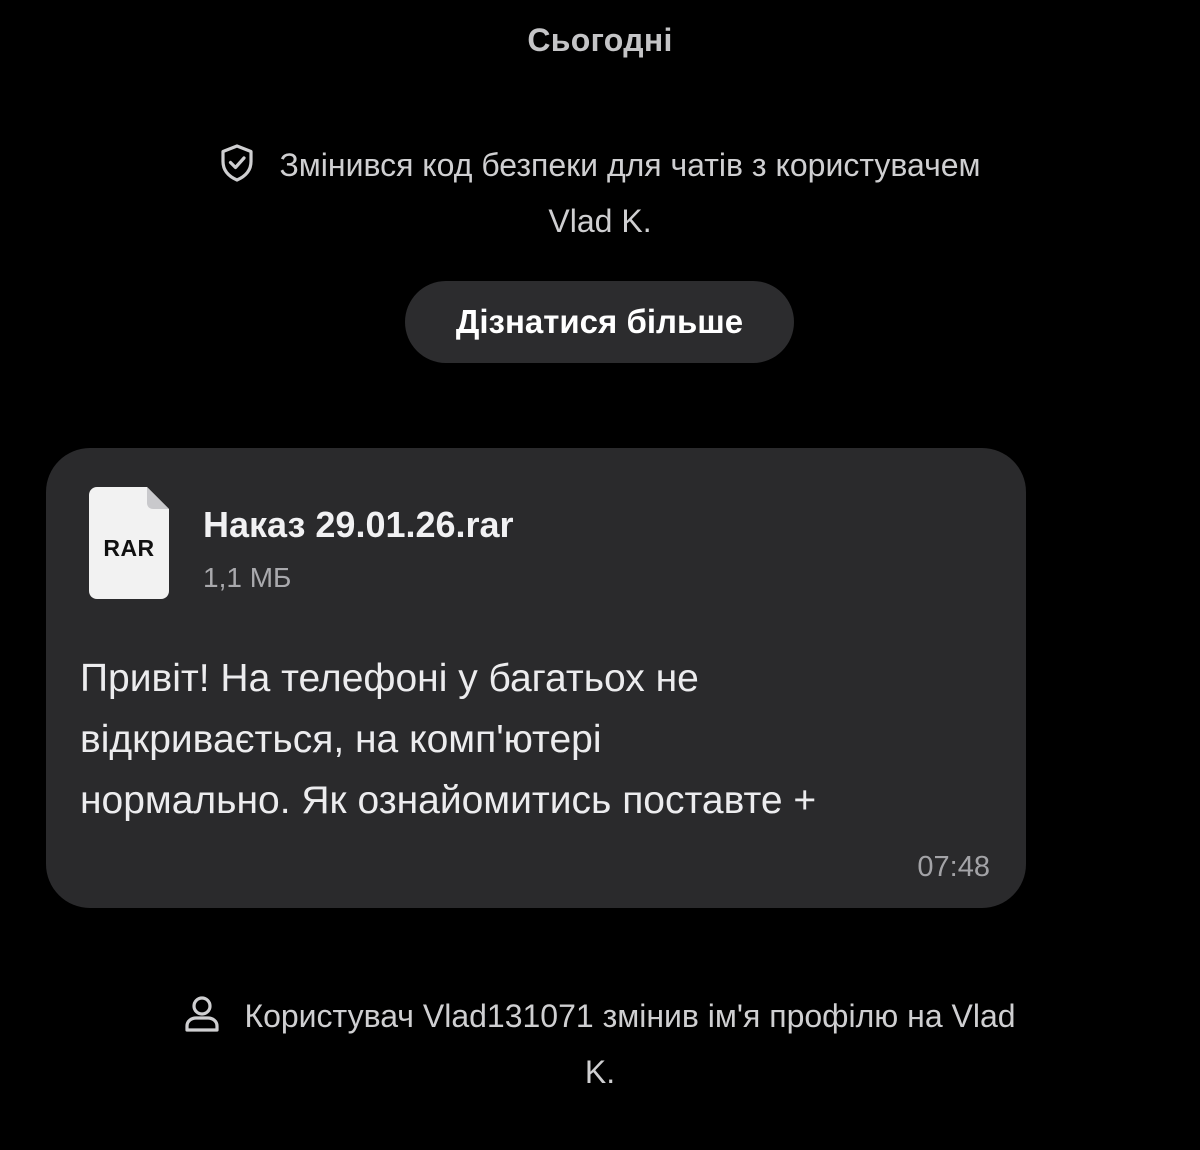 This screenshot has width=1200, height=1150. I want to click on security-notice-line-2: Vlad K., so click(600, 221).